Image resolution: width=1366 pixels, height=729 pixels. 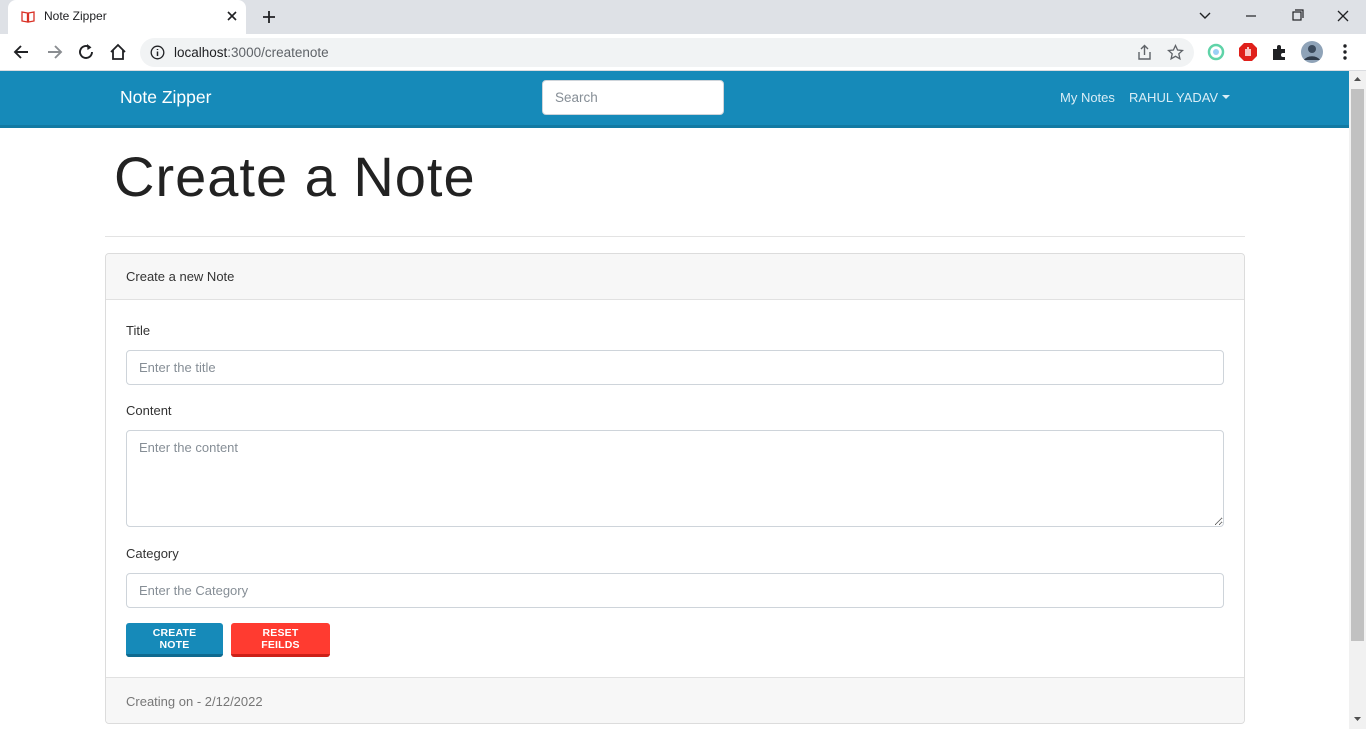 I want to click on bookmark-star-icon, so click(x=1175, y=52).